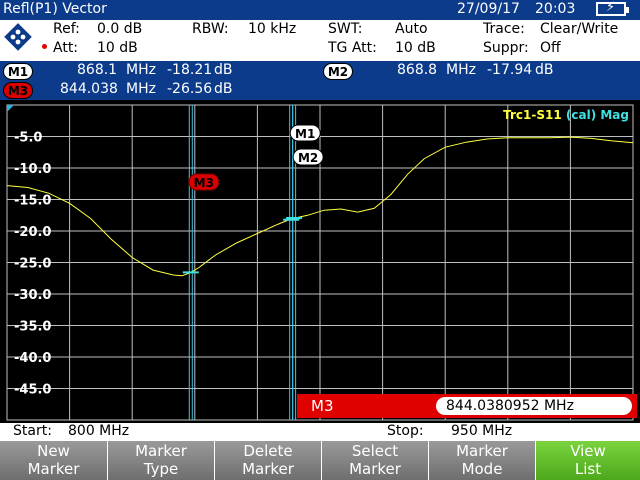 This screenshot has width=640, height=480. I want to click on softkey-label-line1: Delete, so click(268, 451).